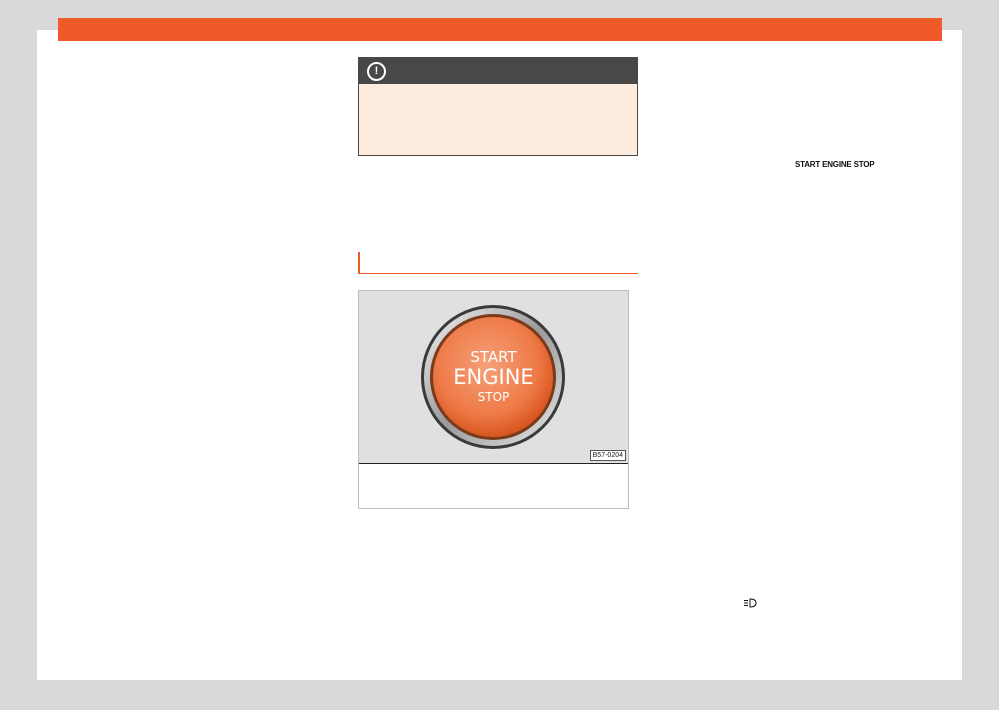 The height and width of the screenshot is (710, 999). Describe the element at coordinates (498, 71) in the screenshot. I see `caution-header: !` at that location.